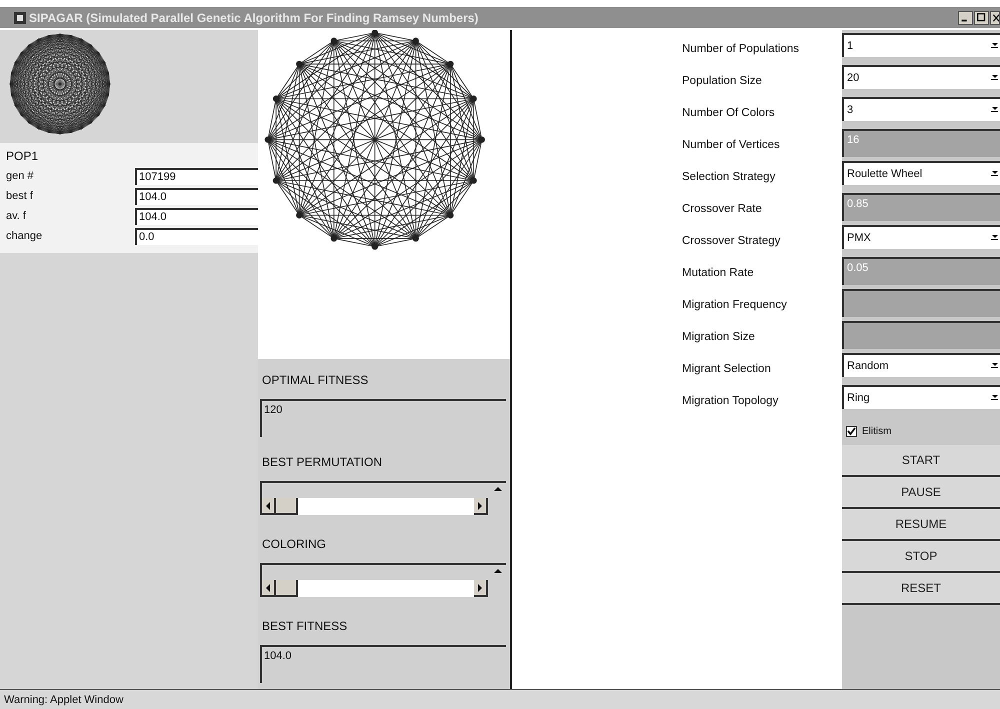 Image resolution: width=1000 pixels, height=709 pixels. I want to click on checkbox, so click(851, 431).